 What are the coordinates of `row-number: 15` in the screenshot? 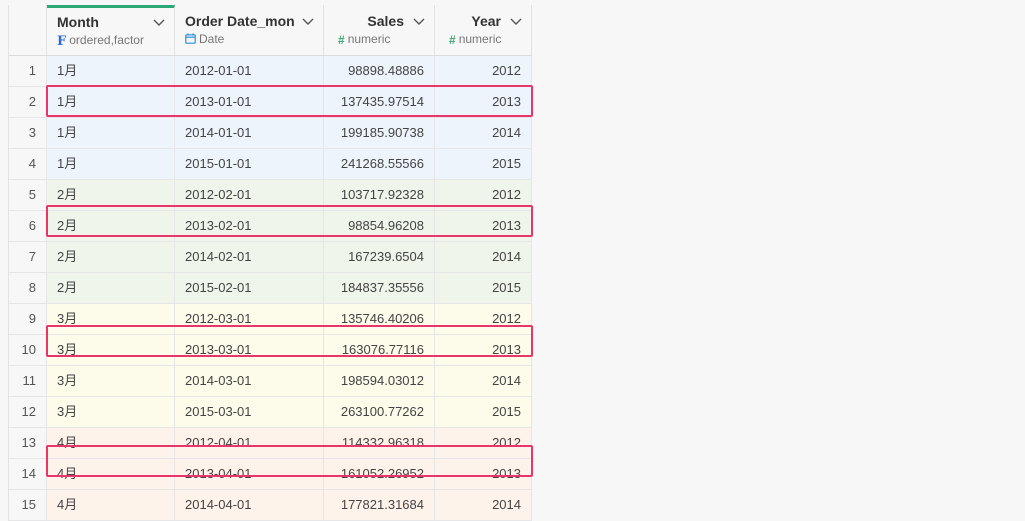 It's located at (28, 505).